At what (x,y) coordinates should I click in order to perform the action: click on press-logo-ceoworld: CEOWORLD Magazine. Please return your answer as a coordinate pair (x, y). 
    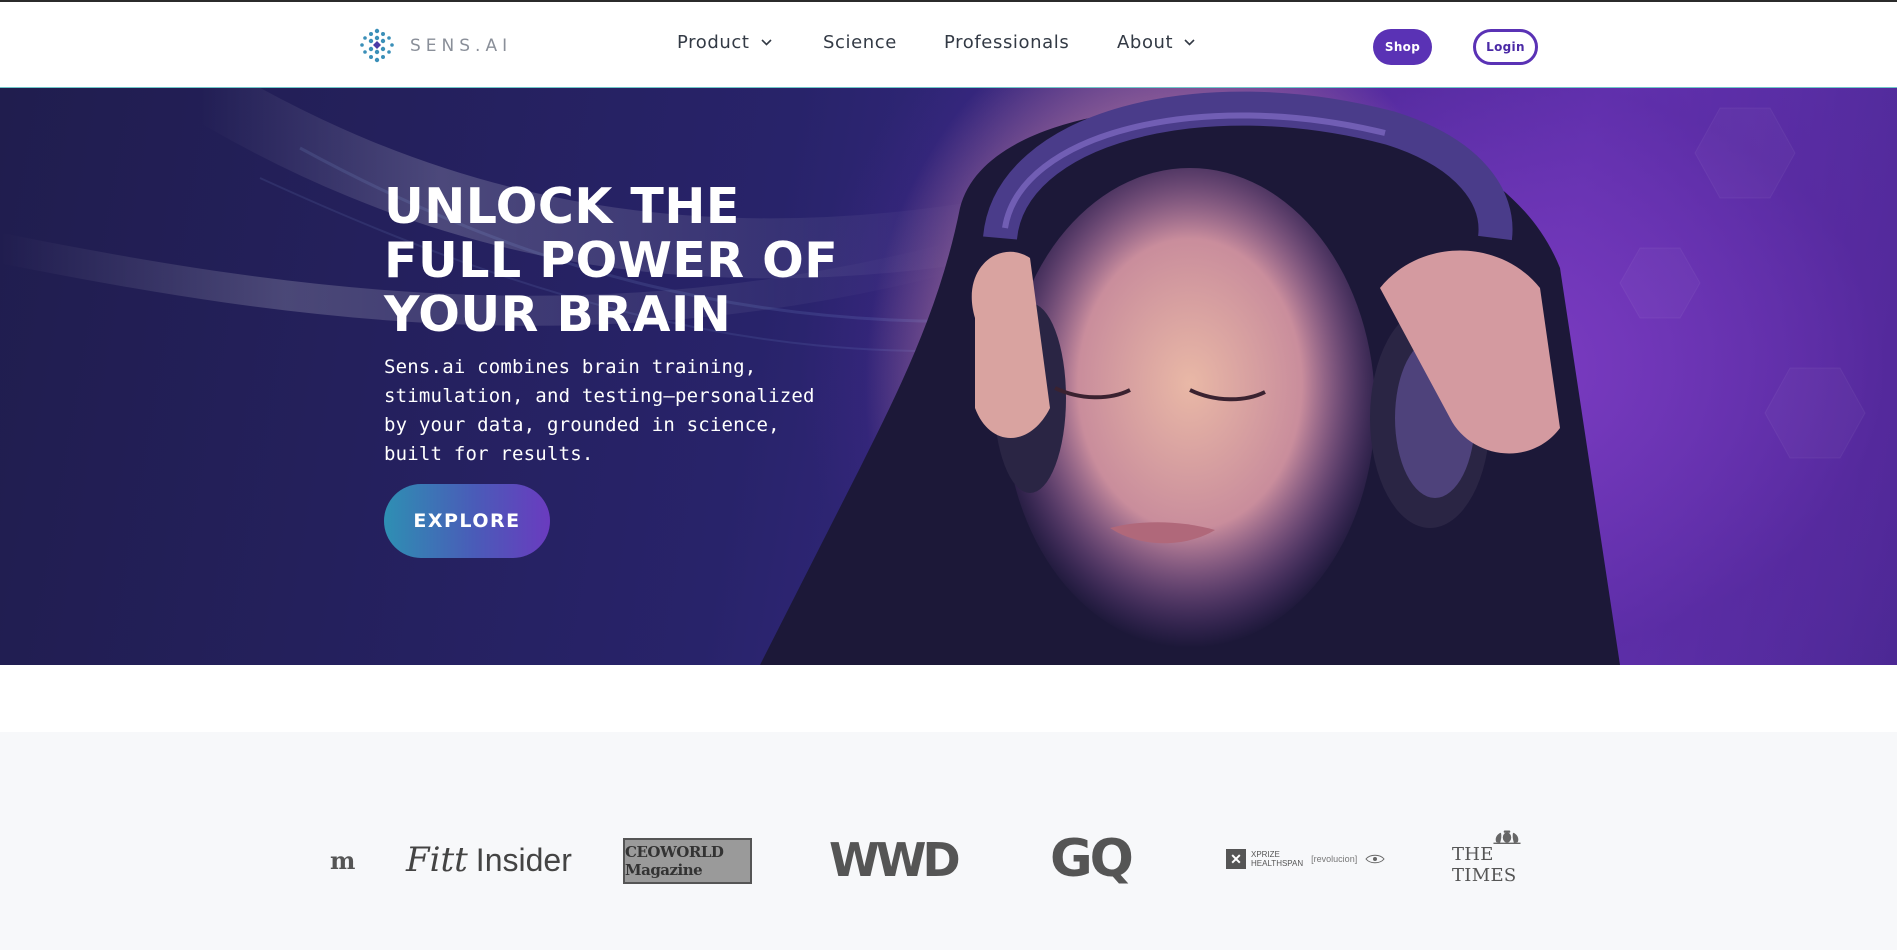
    Looking at the image, I should click on (687, 861).